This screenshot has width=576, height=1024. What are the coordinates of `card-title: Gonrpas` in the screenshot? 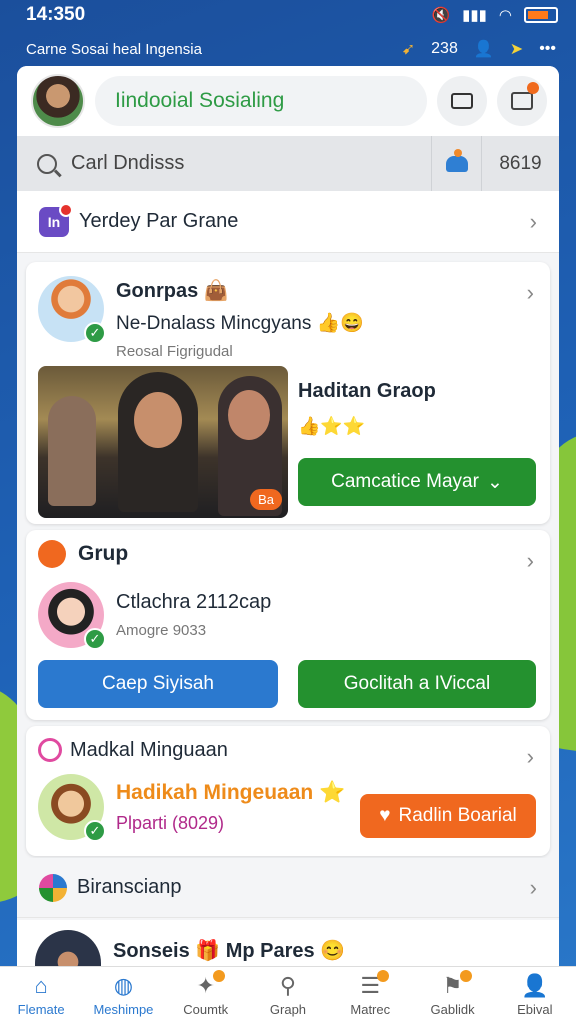 It's located at (157, 291).